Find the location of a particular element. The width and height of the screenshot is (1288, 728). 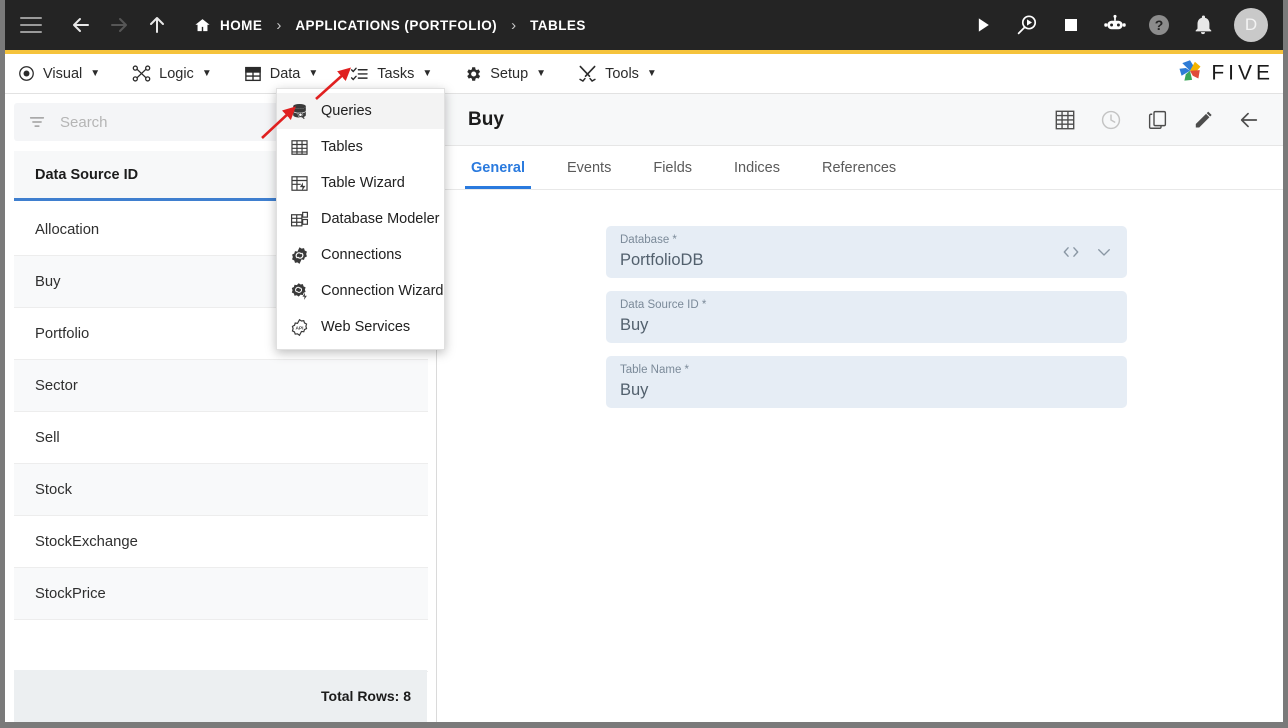

code-brackets-icon is located at coordinates (1071, 252).